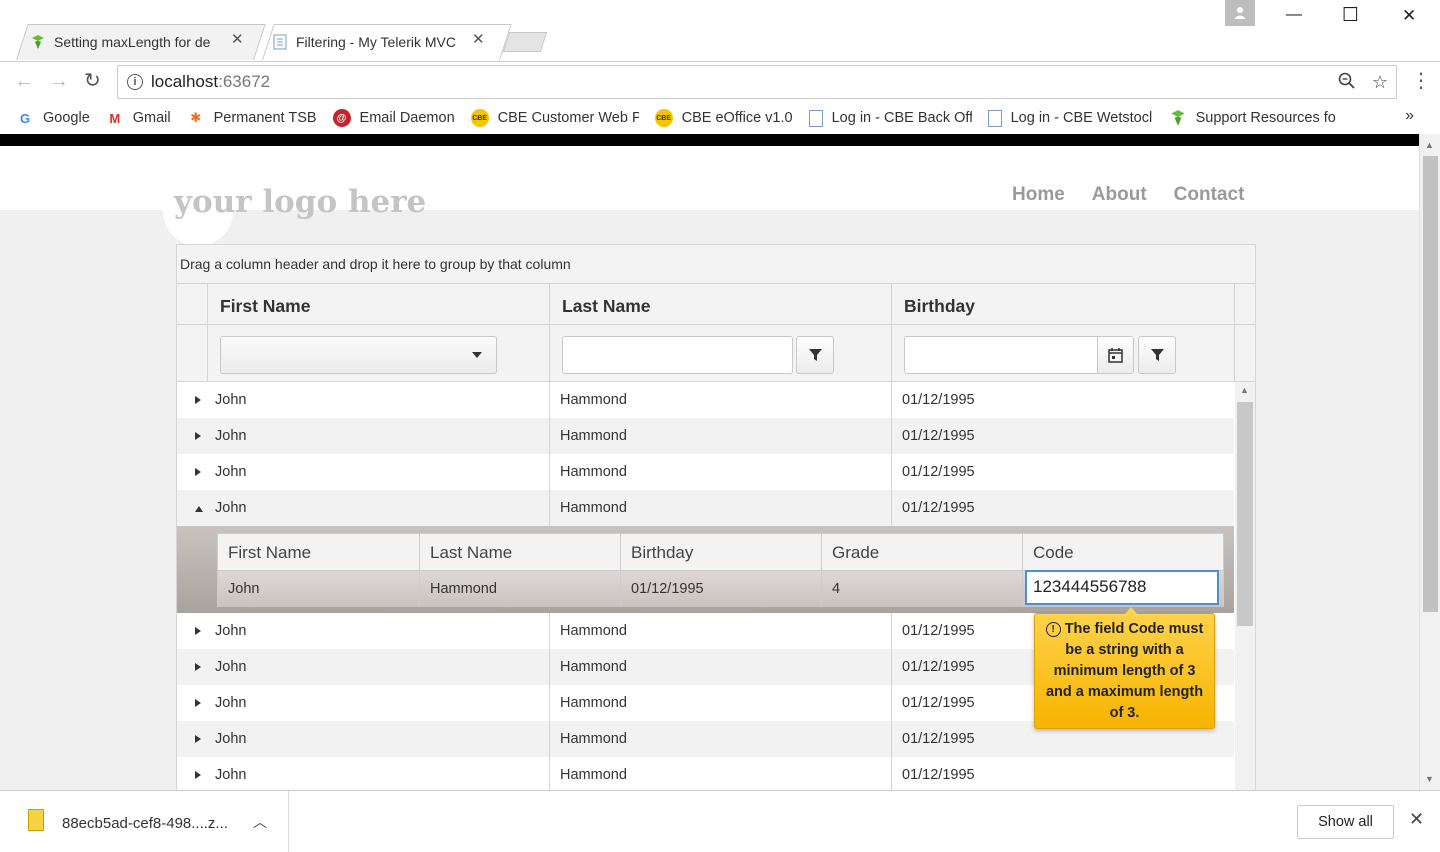 This screenshot has width=1440, height=852. Describe the element at coordinates (1253, 118) in the screenshot. I see `bookmark-support: Support Resources fo` at that location.